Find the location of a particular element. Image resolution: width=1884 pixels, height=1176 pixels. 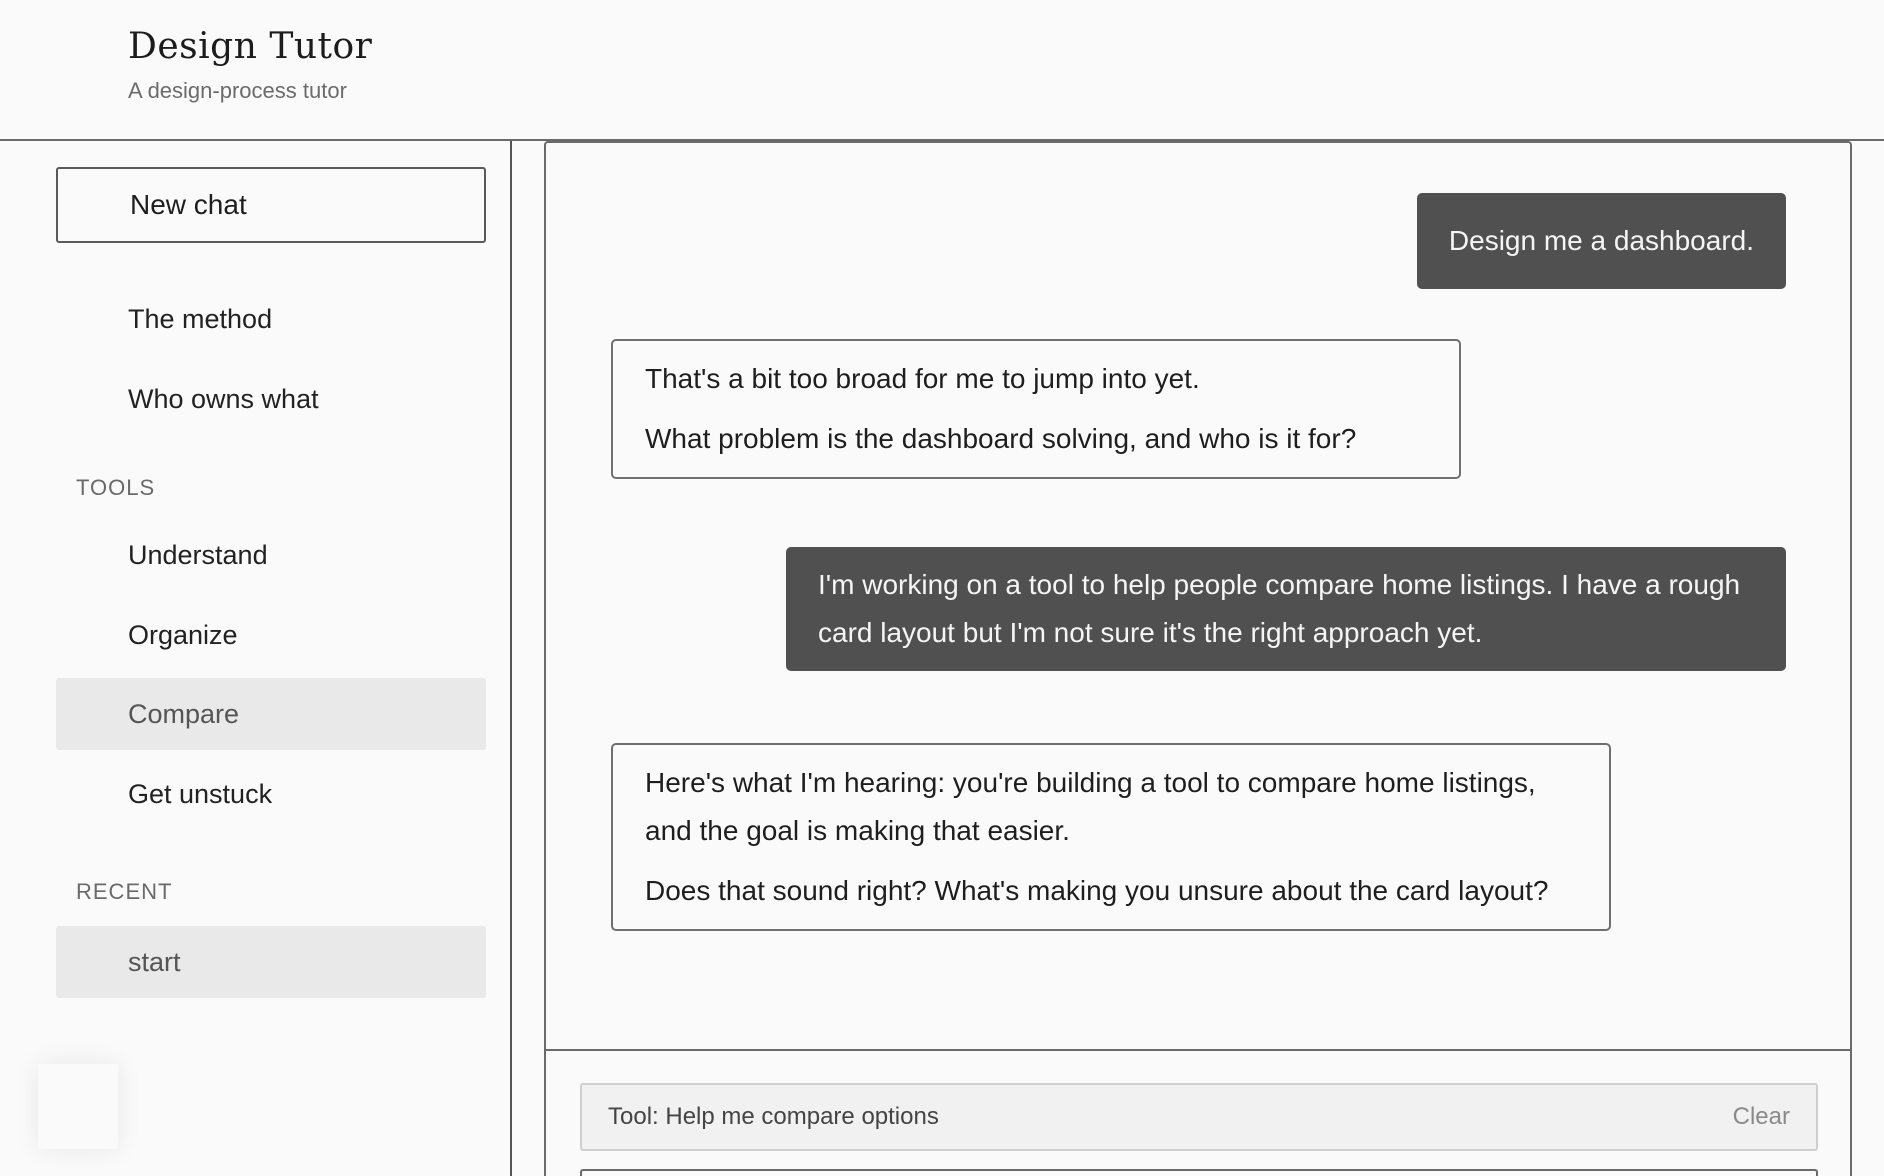

floating-panel is located at coordinates (78, 1106).